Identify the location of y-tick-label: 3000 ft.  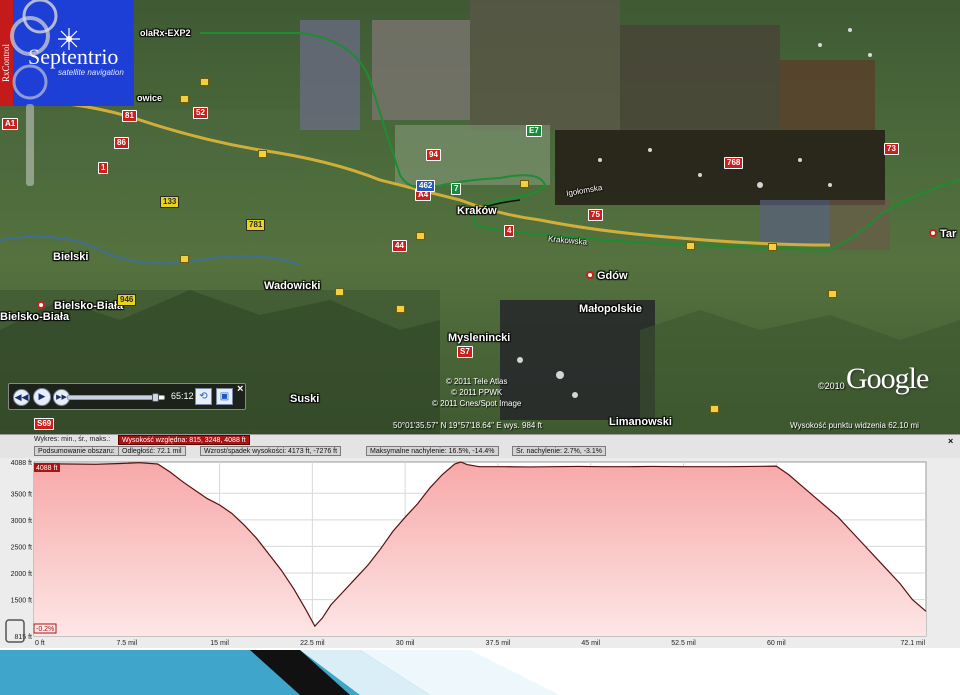
(21, 521).